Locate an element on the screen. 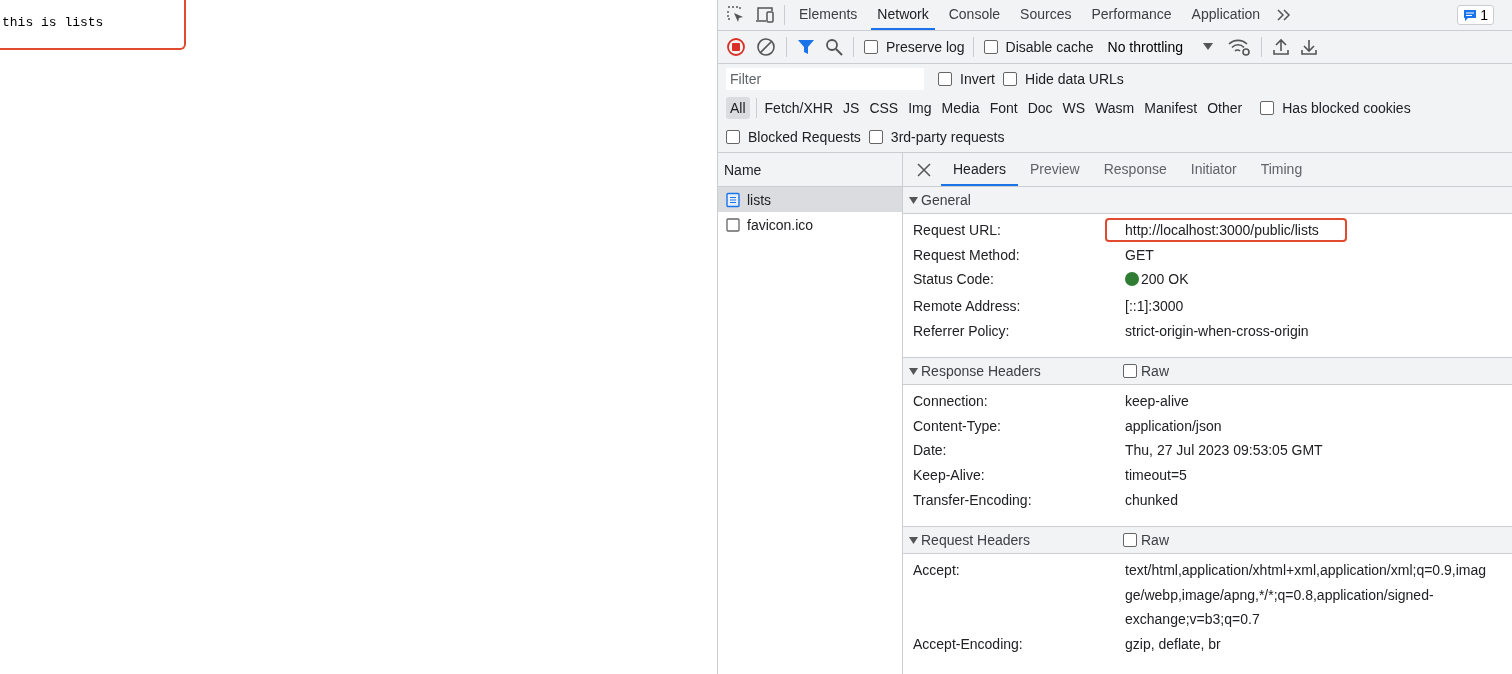 The height and width of the screenshot is (674, 1512). document-icon is located at coordinates (733, 199).